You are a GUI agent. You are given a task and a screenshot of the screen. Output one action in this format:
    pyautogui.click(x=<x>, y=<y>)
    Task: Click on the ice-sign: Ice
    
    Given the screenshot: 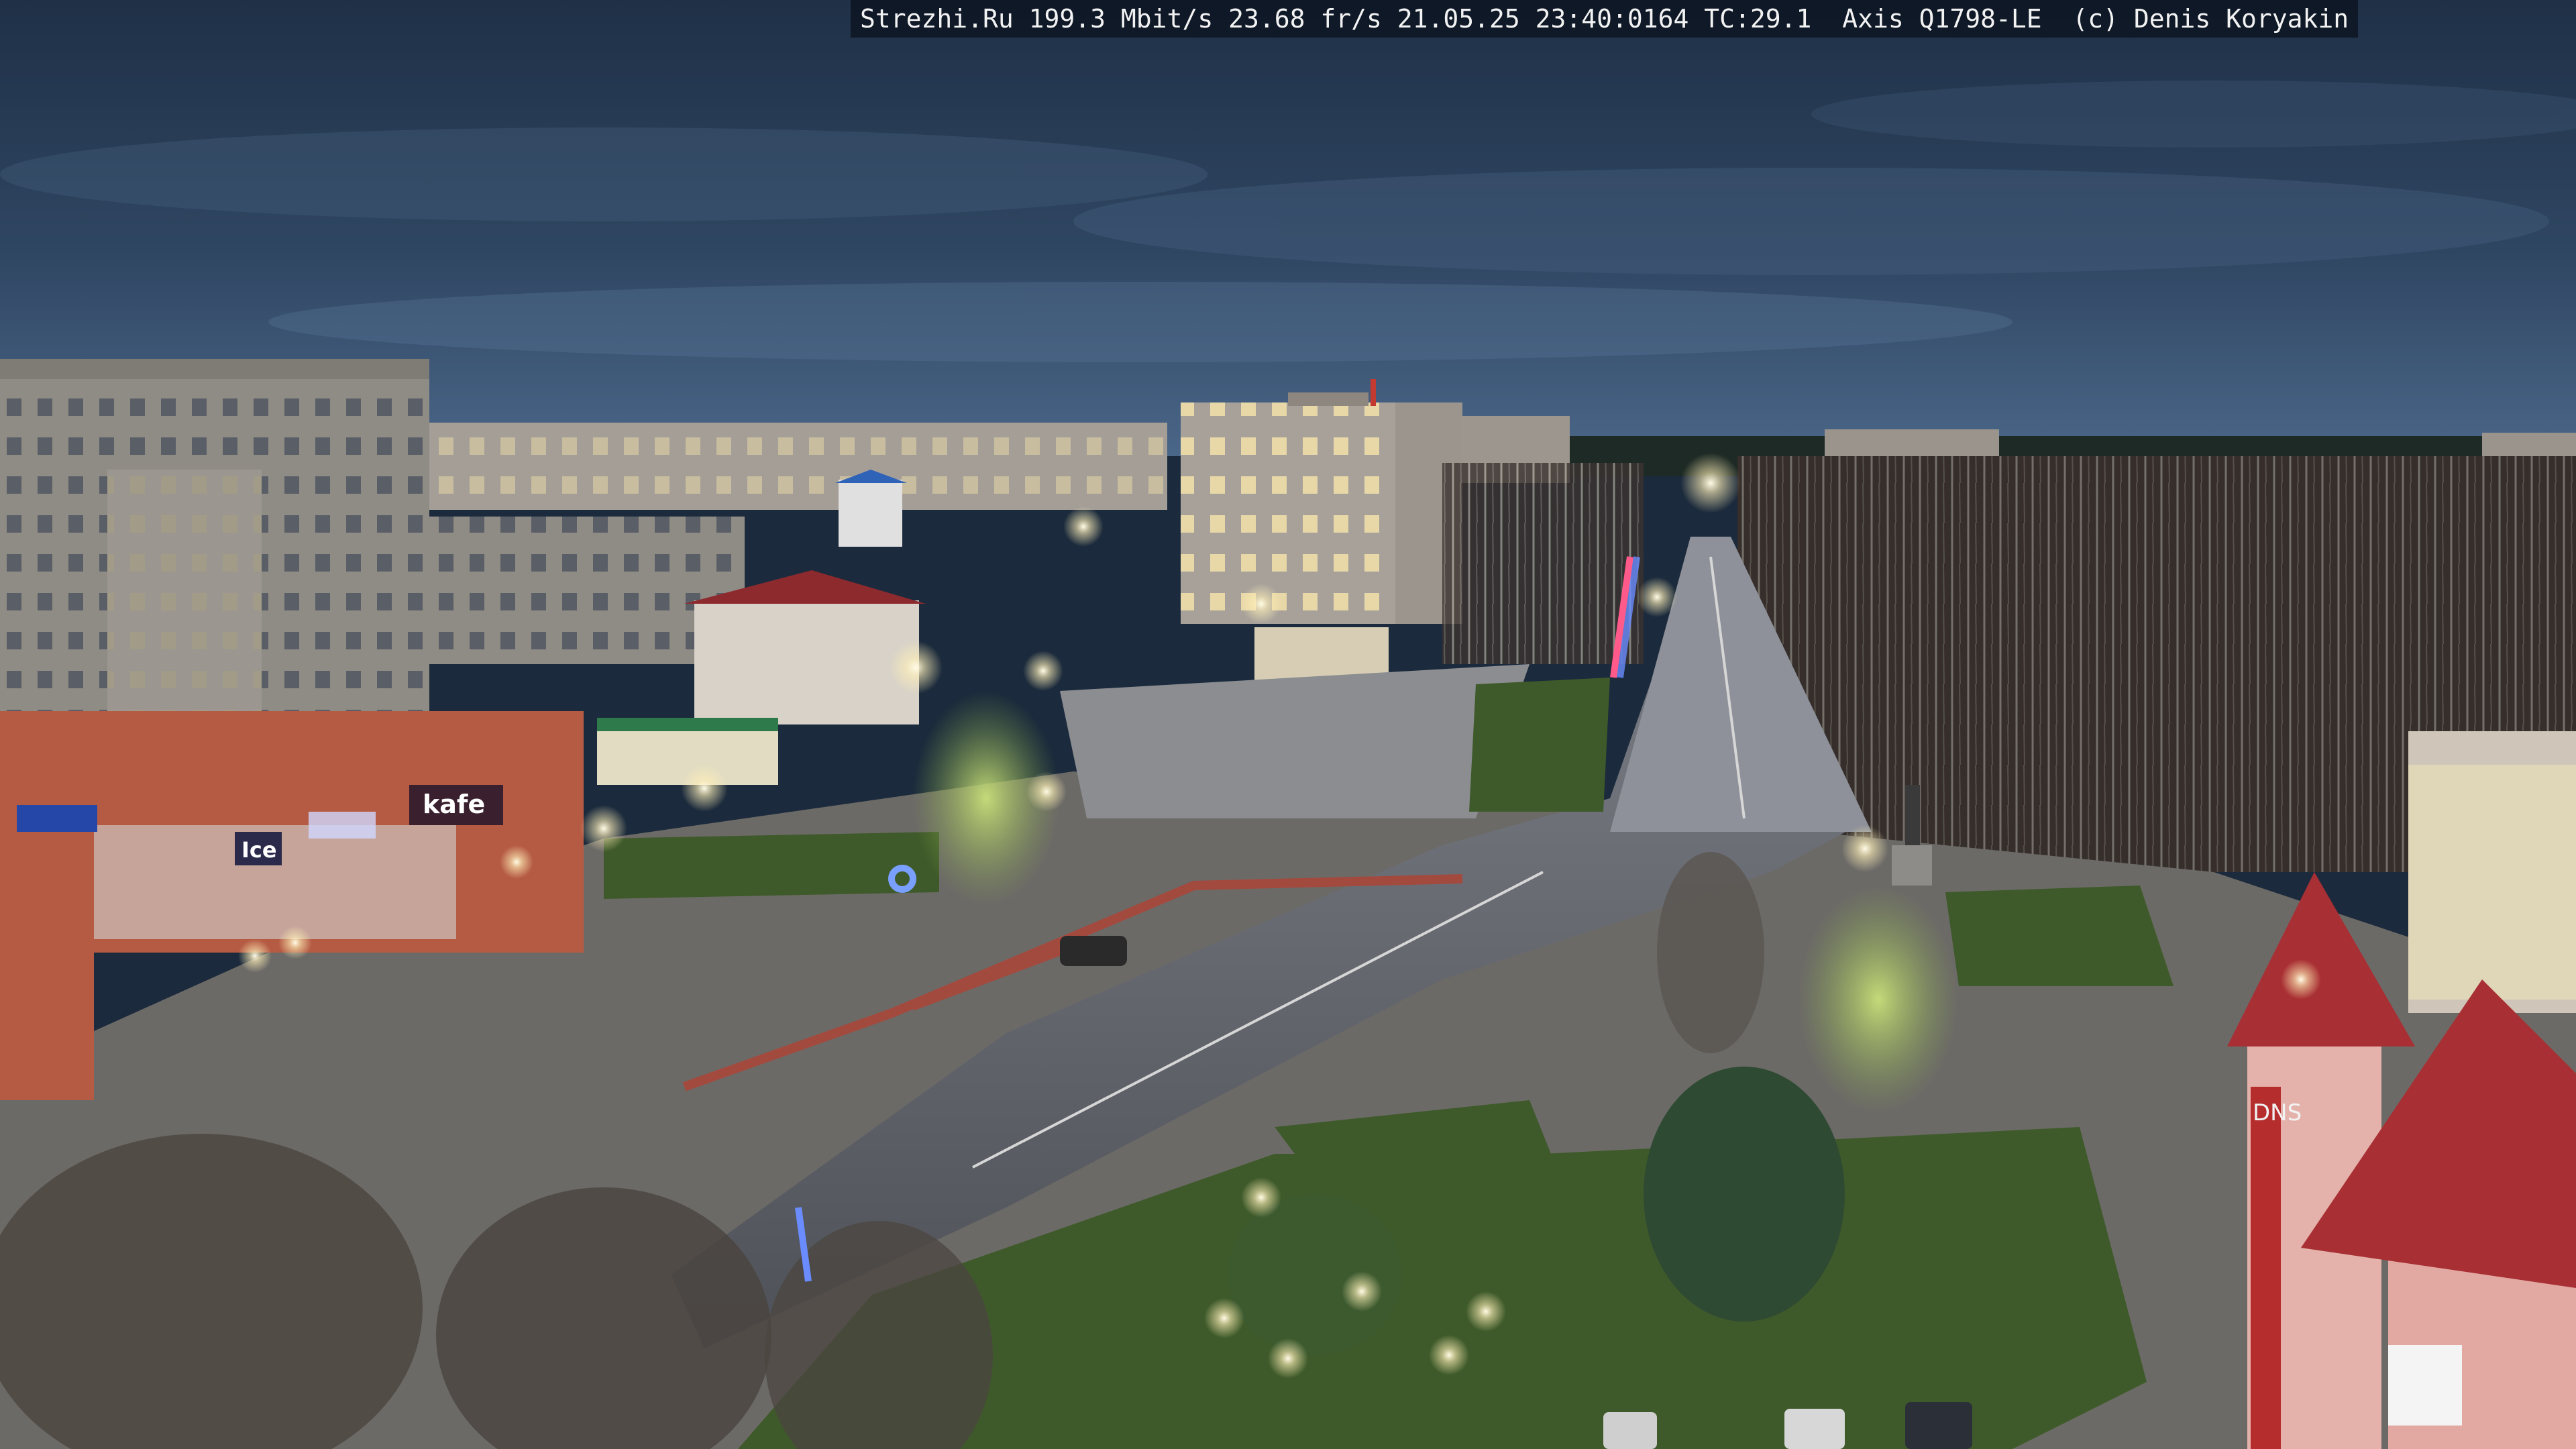 What is the action you would take?
    pyautogui.click(x=259, y=850)
    